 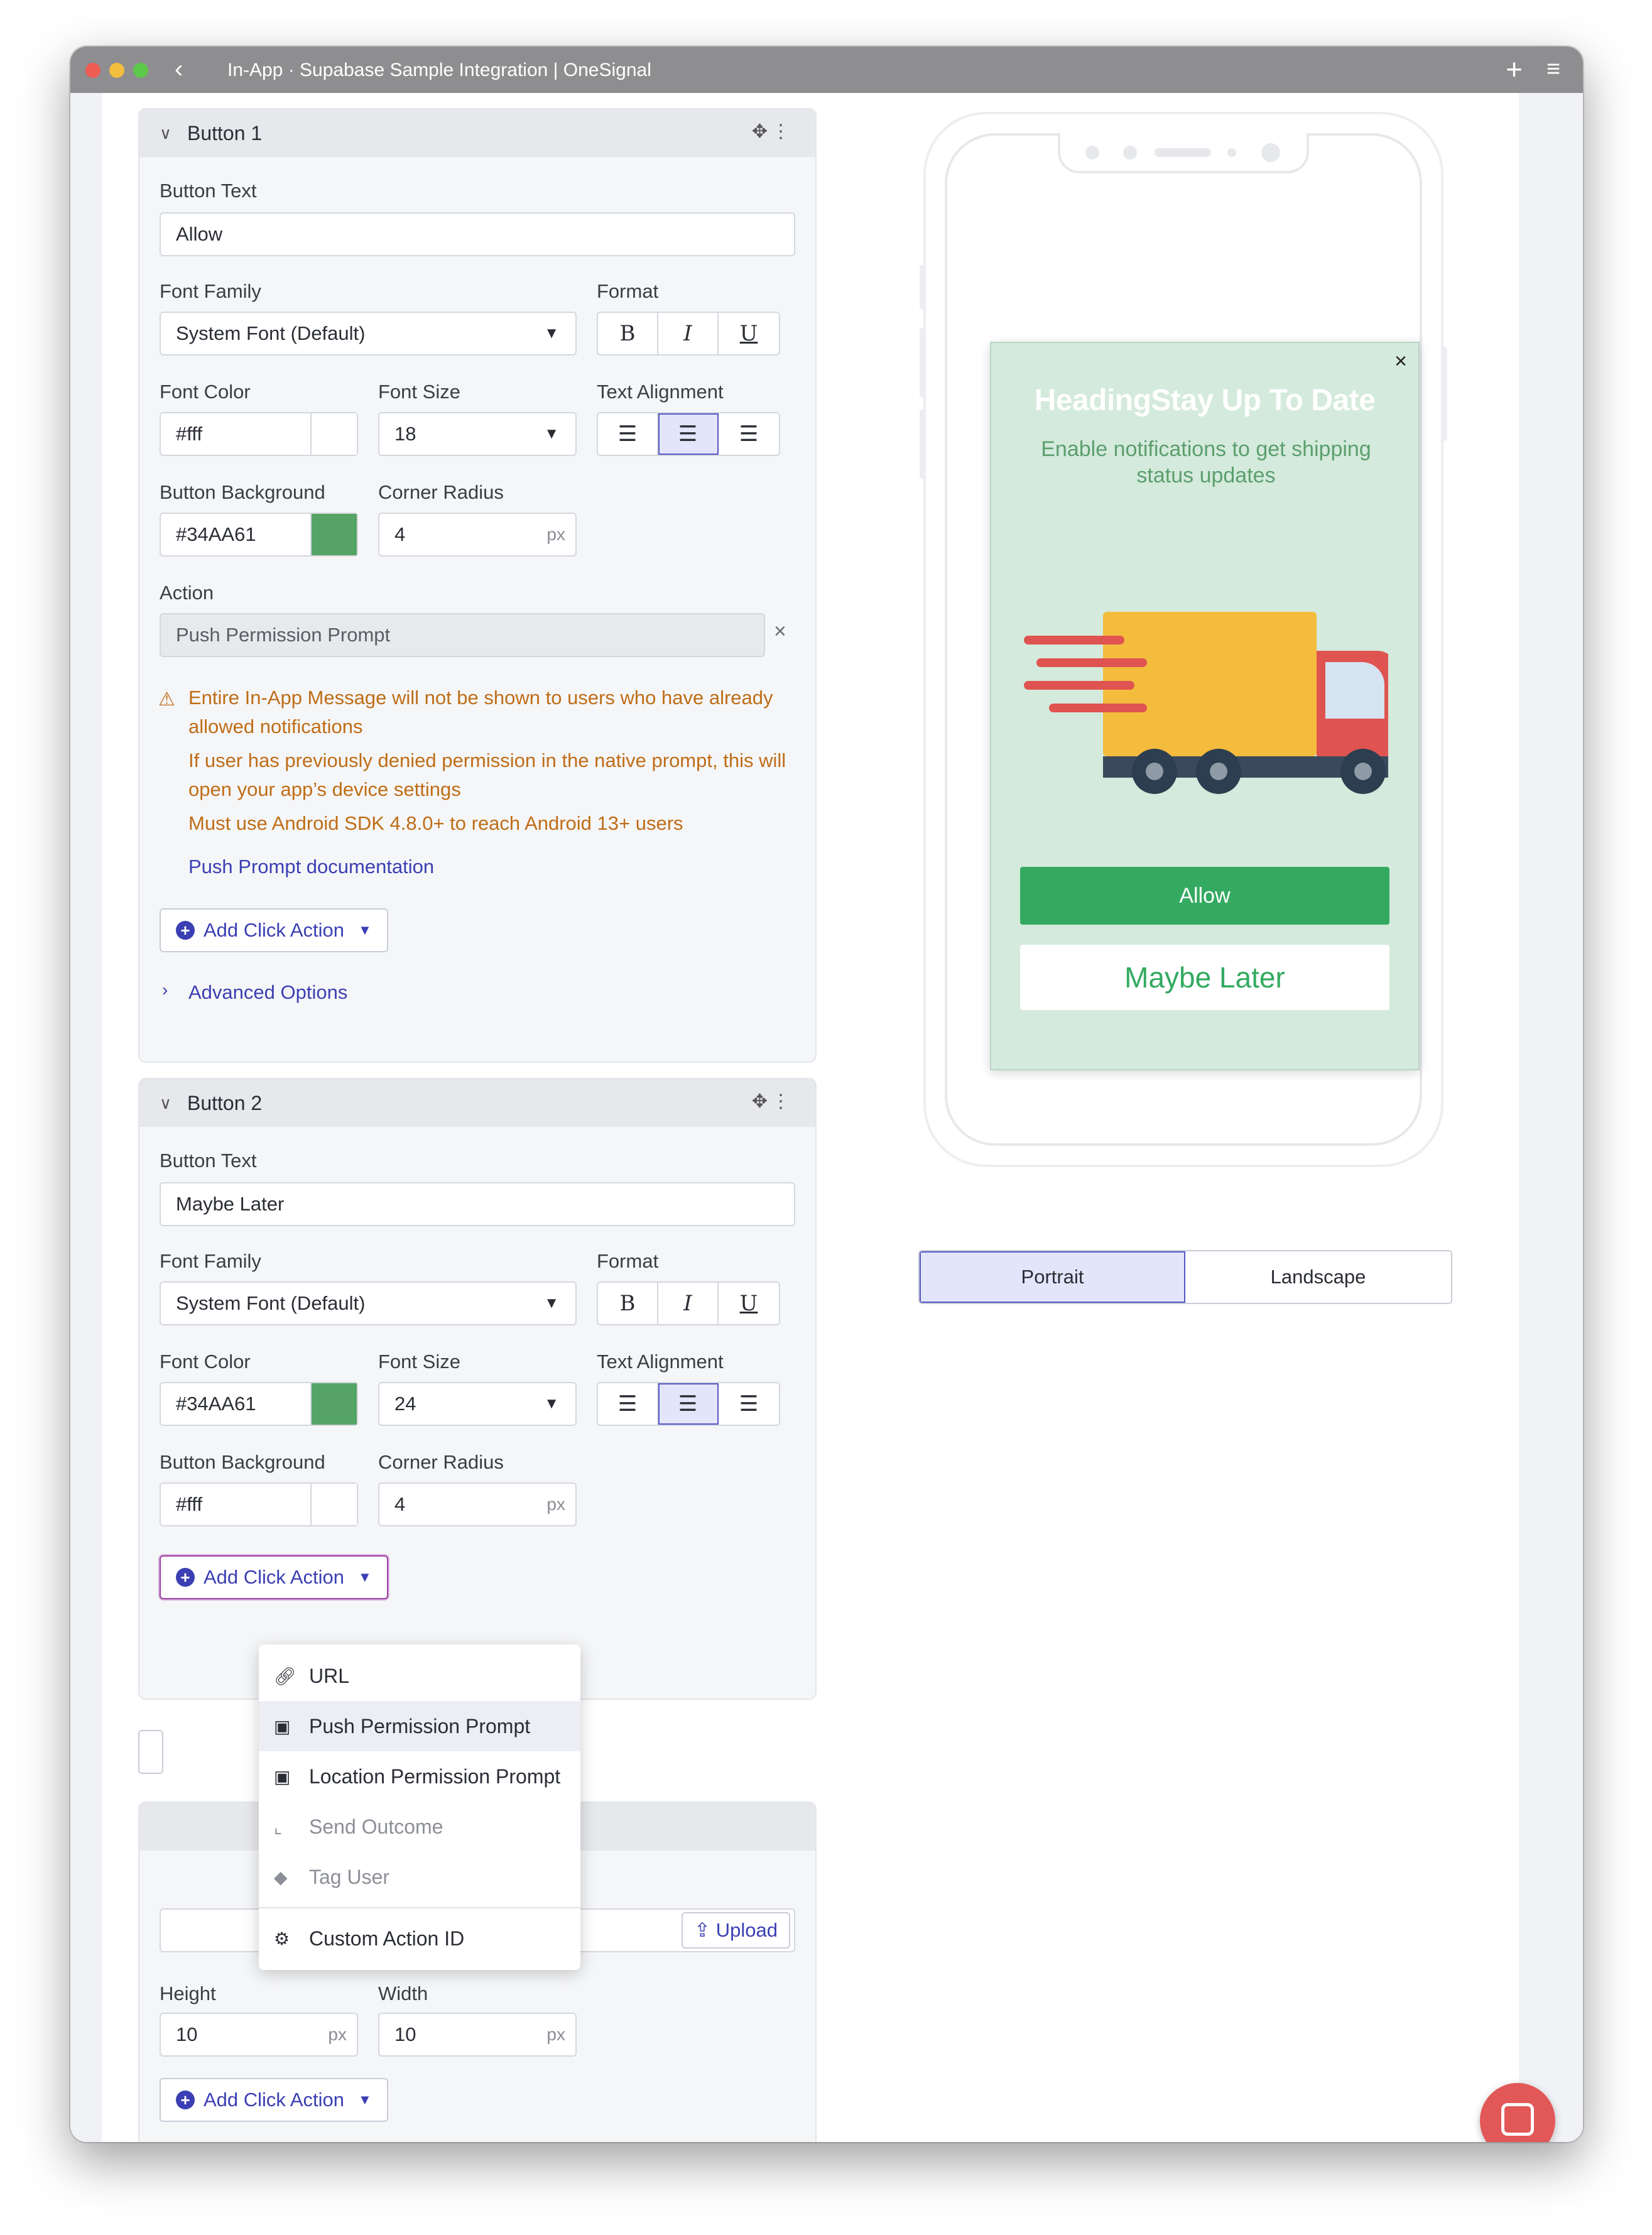 What do you see at coordinates (140, 70) in the screenshot?
I see `maximize-window-button` at bounding box center [140, 70].